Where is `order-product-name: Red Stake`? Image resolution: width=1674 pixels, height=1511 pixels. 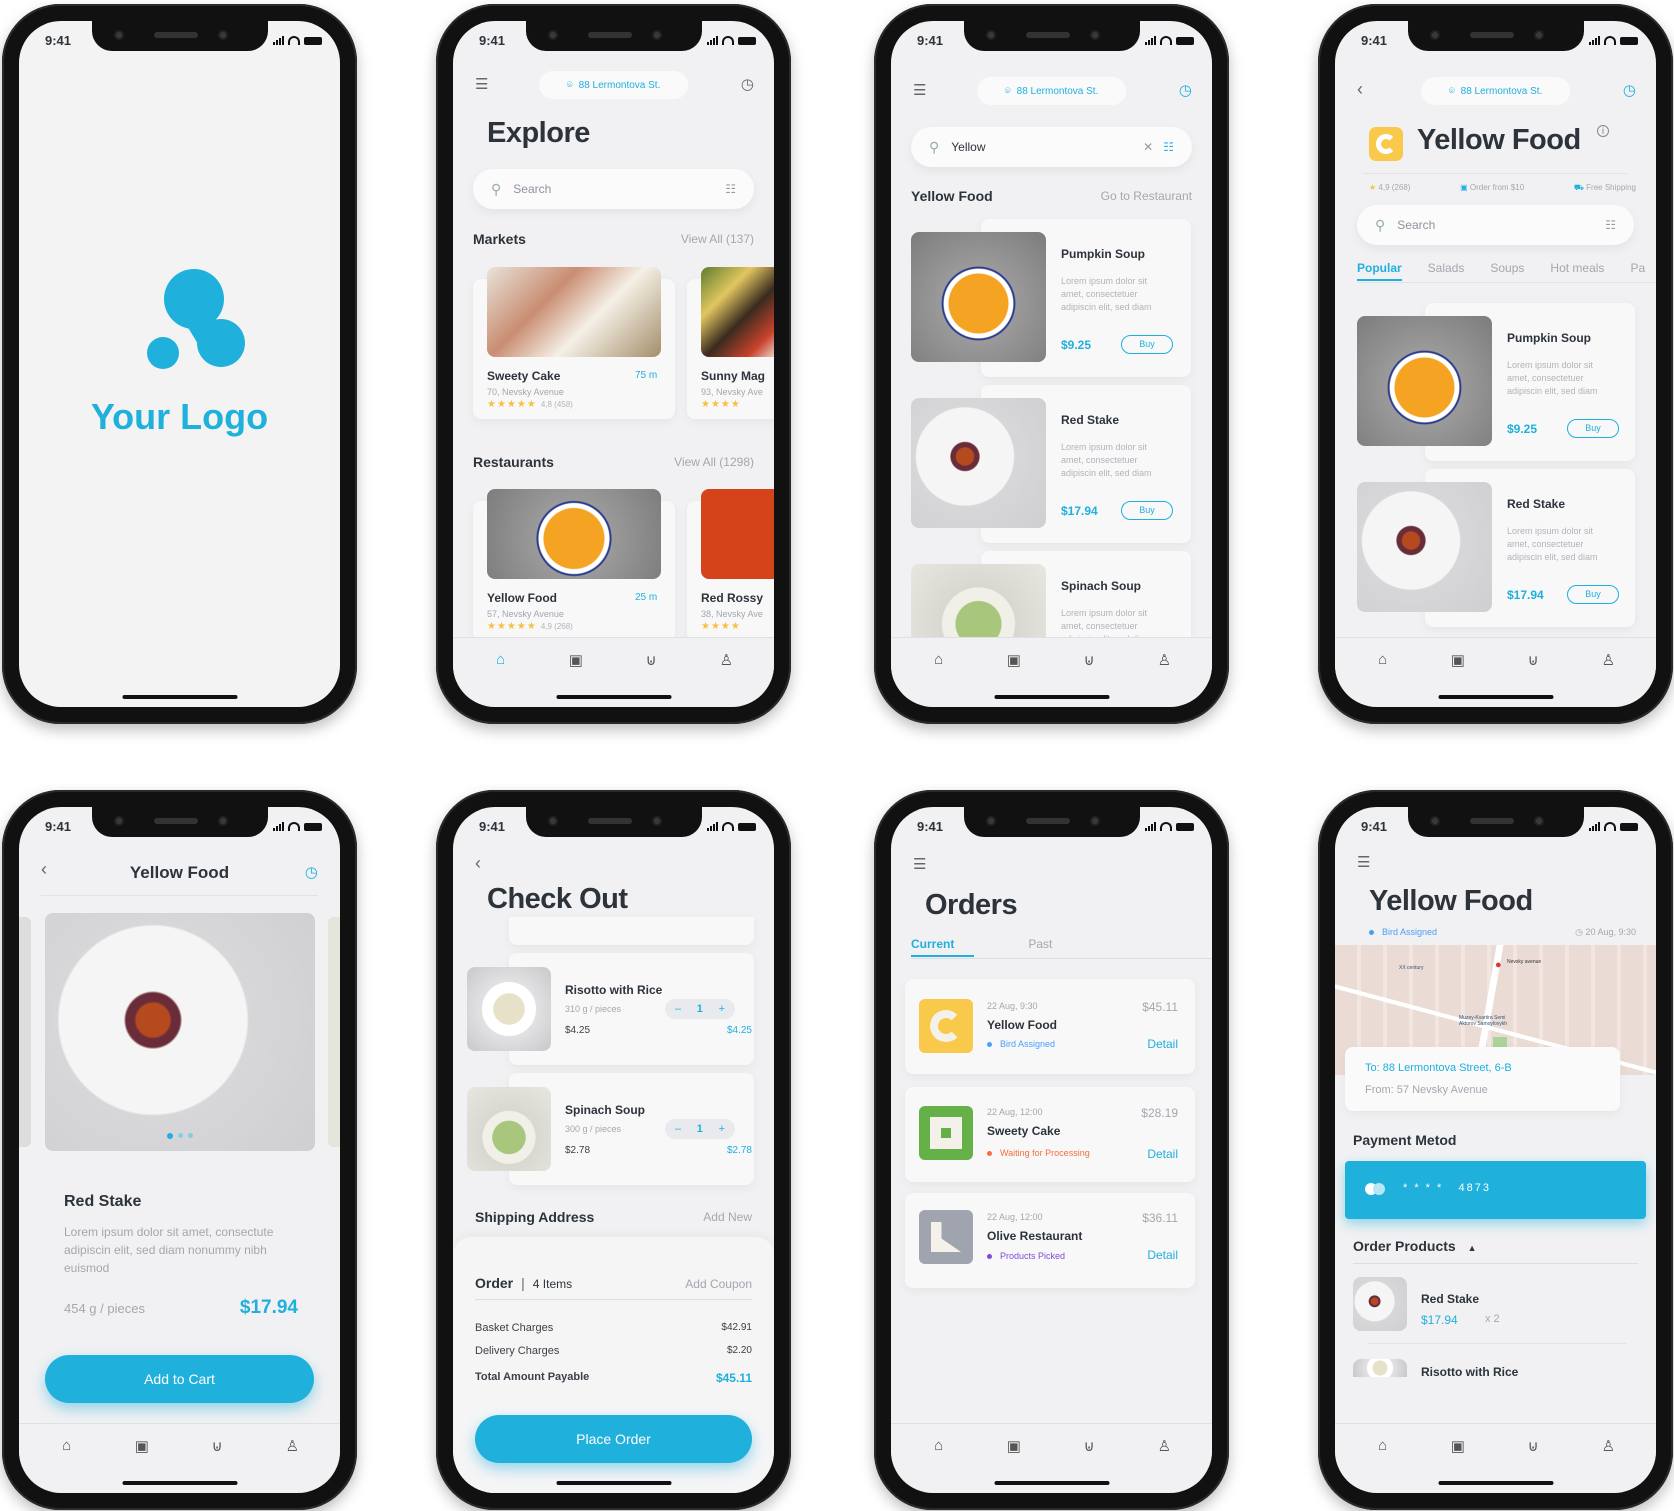 order-product-name: Red Stake is located at coordinates (1450, 1299).